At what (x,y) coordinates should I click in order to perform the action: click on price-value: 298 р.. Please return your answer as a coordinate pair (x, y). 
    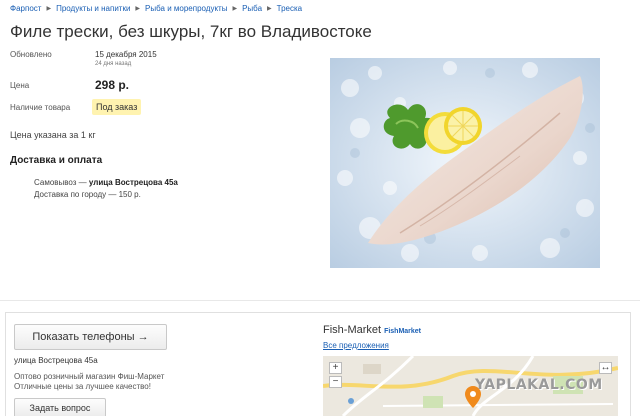
    Looking at the image, I should click on (112, 85).